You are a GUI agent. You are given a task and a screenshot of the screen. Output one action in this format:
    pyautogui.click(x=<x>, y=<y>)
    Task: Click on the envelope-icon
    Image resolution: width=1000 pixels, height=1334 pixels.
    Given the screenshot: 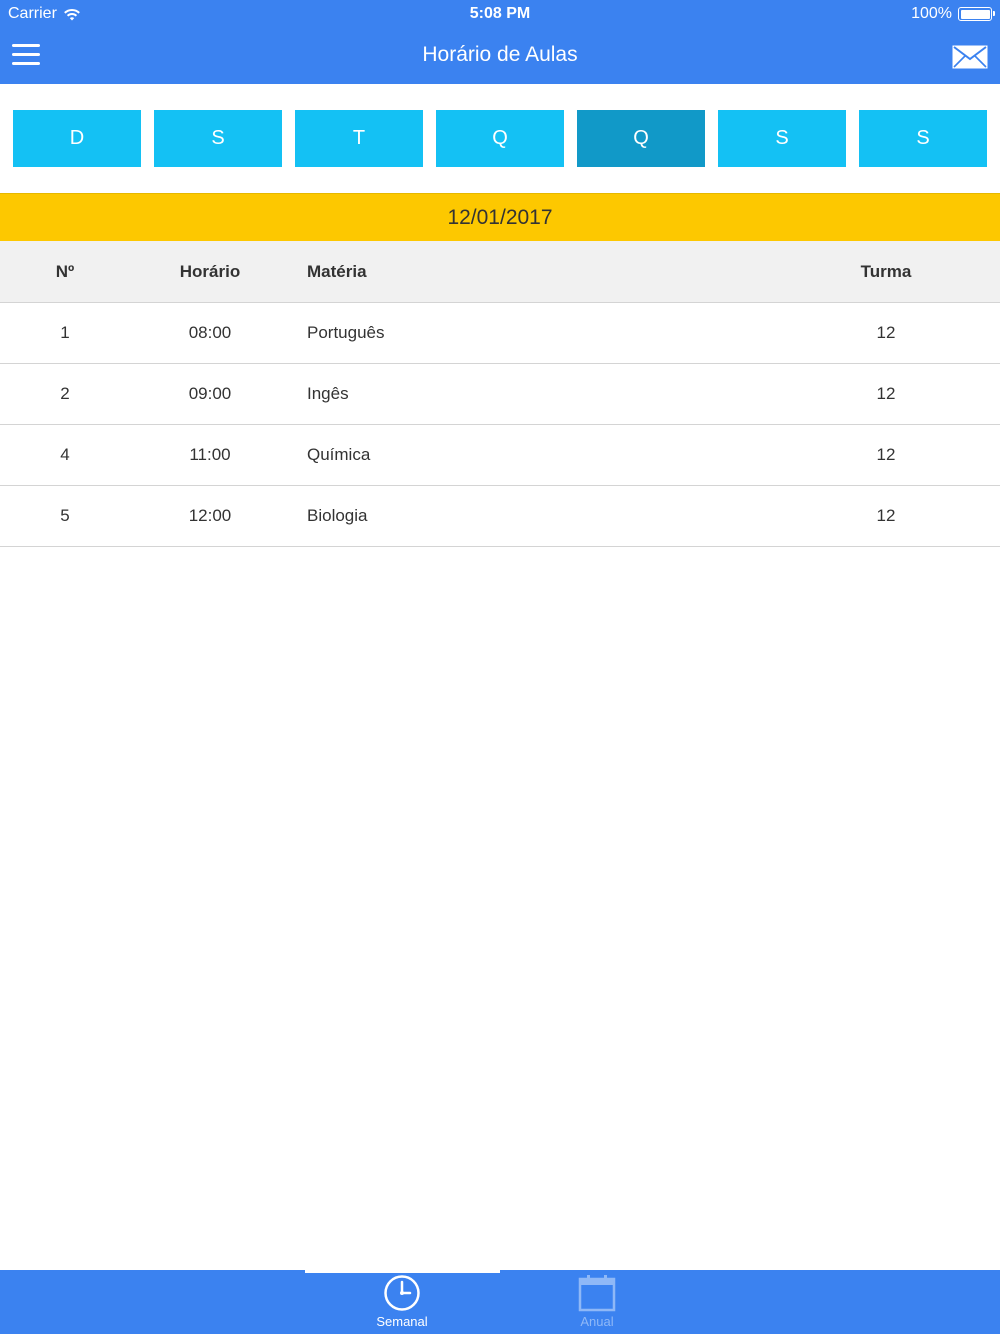 What is the action you would take?
    pyautogui.click(x=970, y=57)
    